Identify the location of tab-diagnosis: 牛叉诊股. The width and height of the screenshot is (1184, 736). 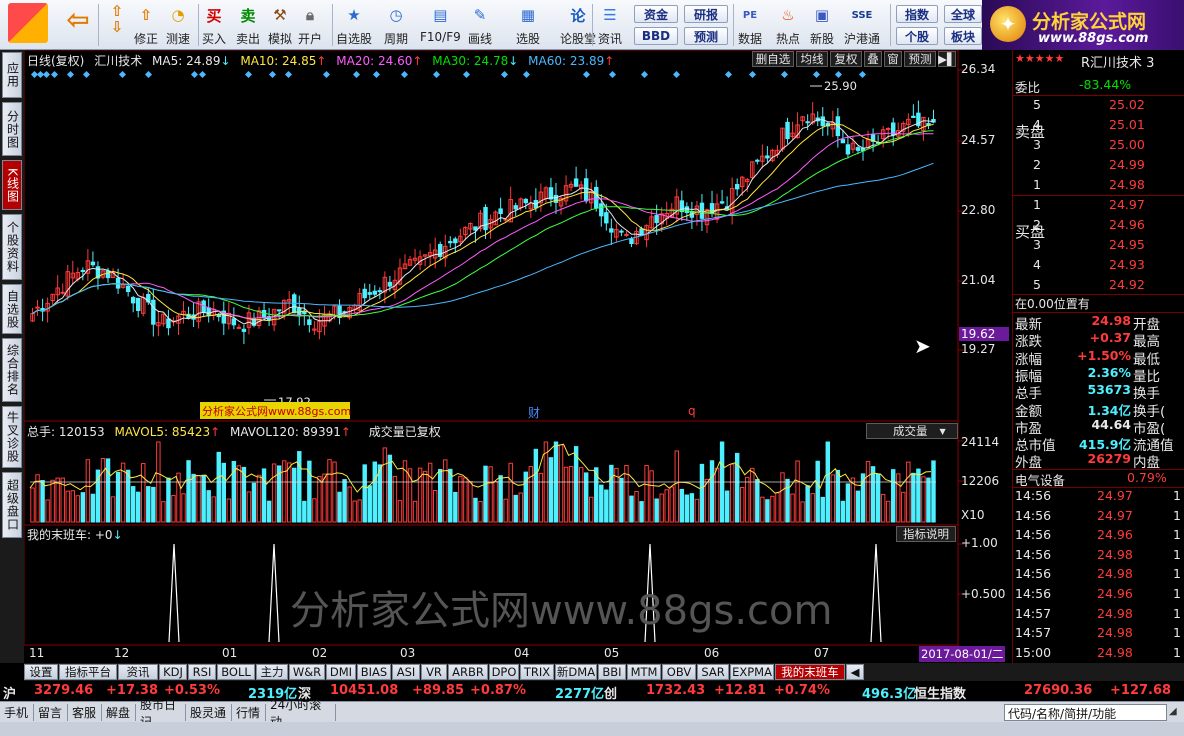
(12, 437).